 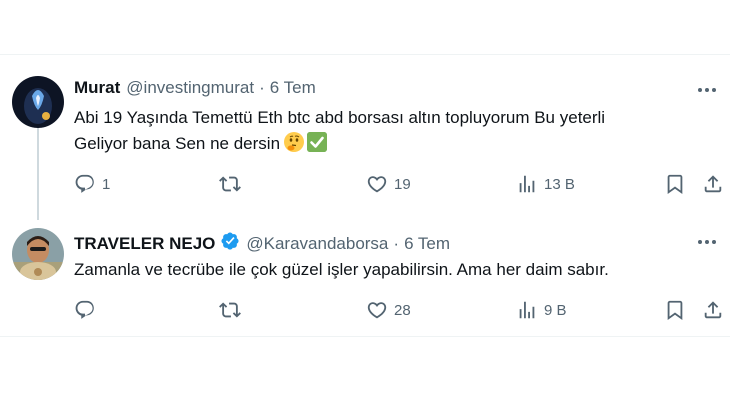 What do you see at coordinates (555, 310) in the screenshot?
I see `view-count: 9 B` at bounding box center [555, 310].